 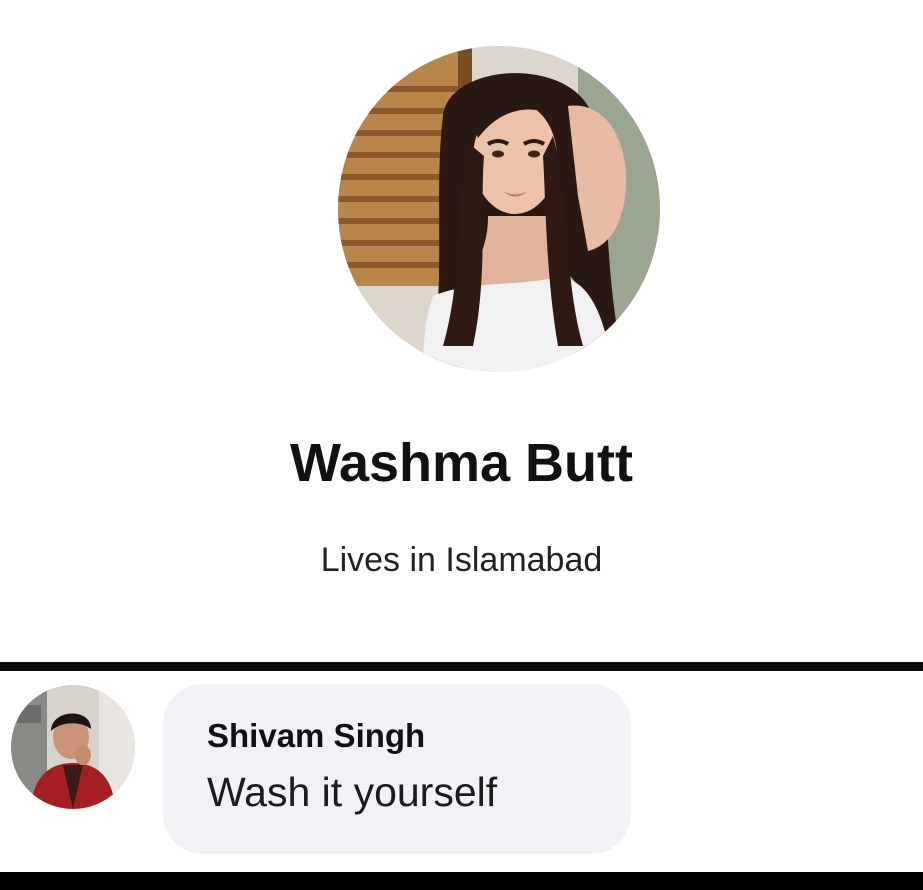 I want to click on commenter-photo-image, so click(x=73, y=747).